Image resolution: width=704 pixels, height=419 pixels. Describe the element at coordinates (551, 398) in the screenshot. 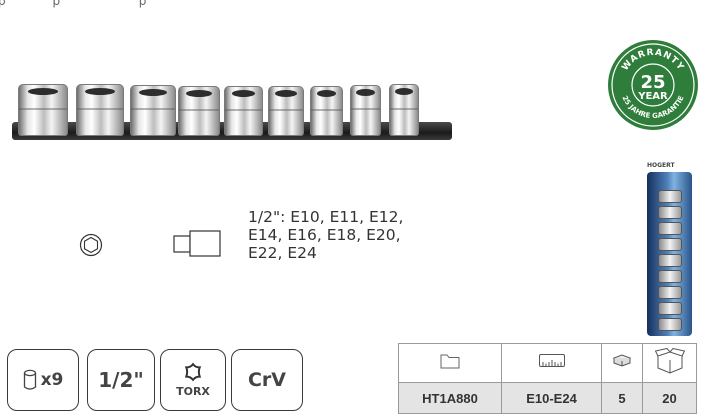

I see `cell-range: E10-E24` at that location.